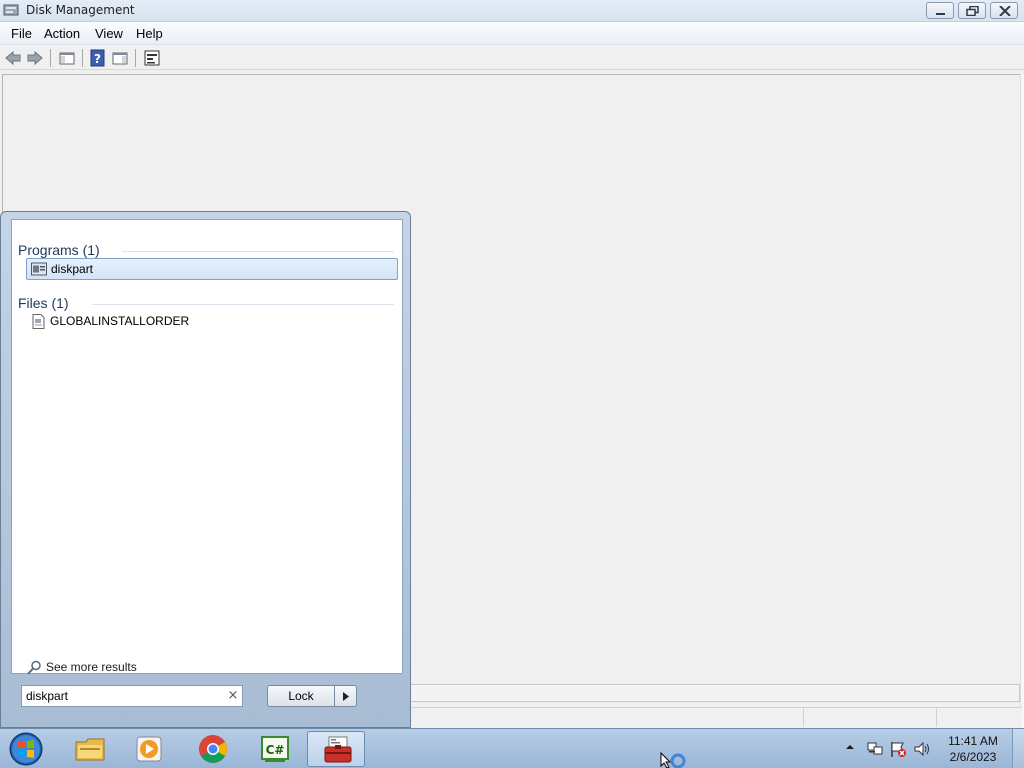 The height and width of the screenshot is (768, 1024). I want to click on result-item-diskpart: diskpart, so click(212, 269).